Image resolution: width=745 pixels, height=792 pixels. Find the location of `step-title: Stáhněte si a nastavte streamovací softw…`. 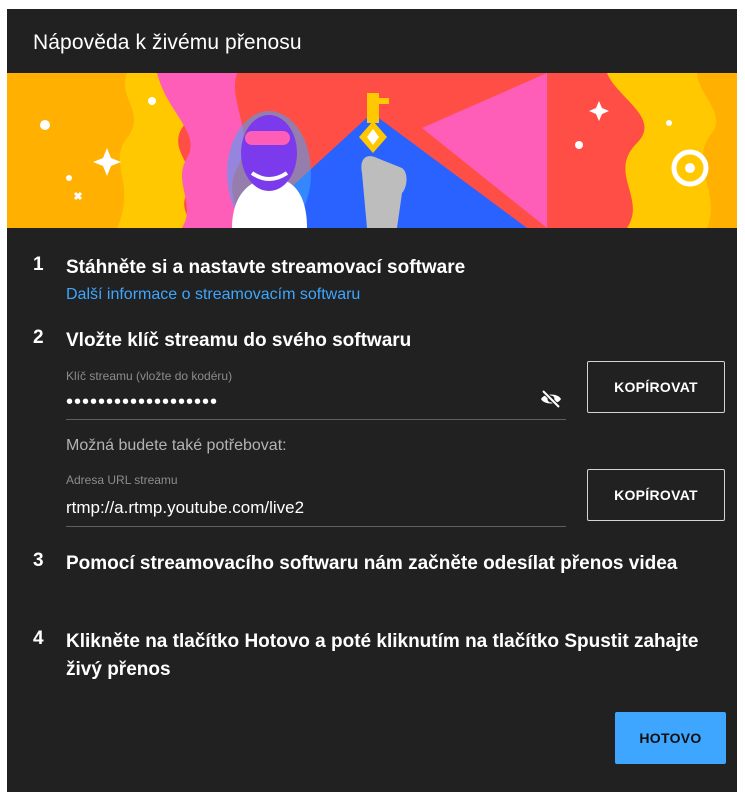

step-title: Stáhněte si a nastavte streamovací softw… is located at coordinates (266, 267).